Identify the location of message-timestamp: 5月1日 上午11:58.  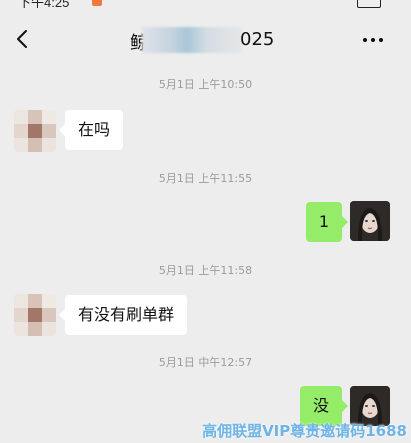
(205, 270).